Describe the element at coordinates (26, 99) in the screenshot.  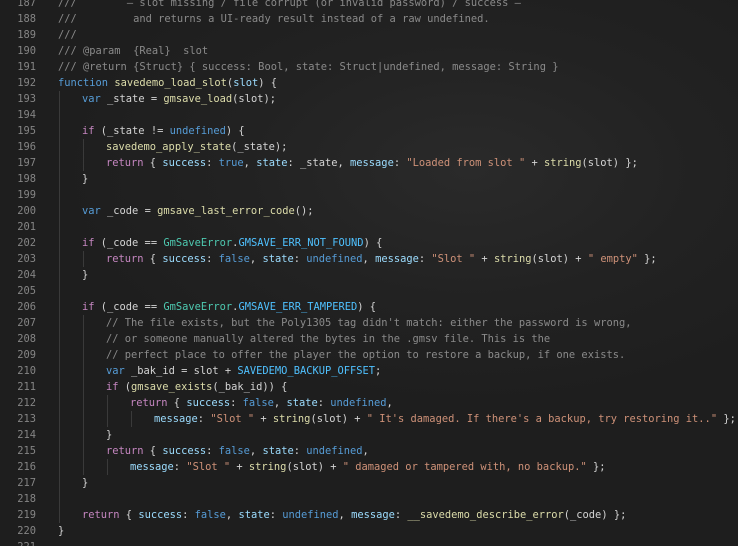
I see `line-number: 193` at that location.